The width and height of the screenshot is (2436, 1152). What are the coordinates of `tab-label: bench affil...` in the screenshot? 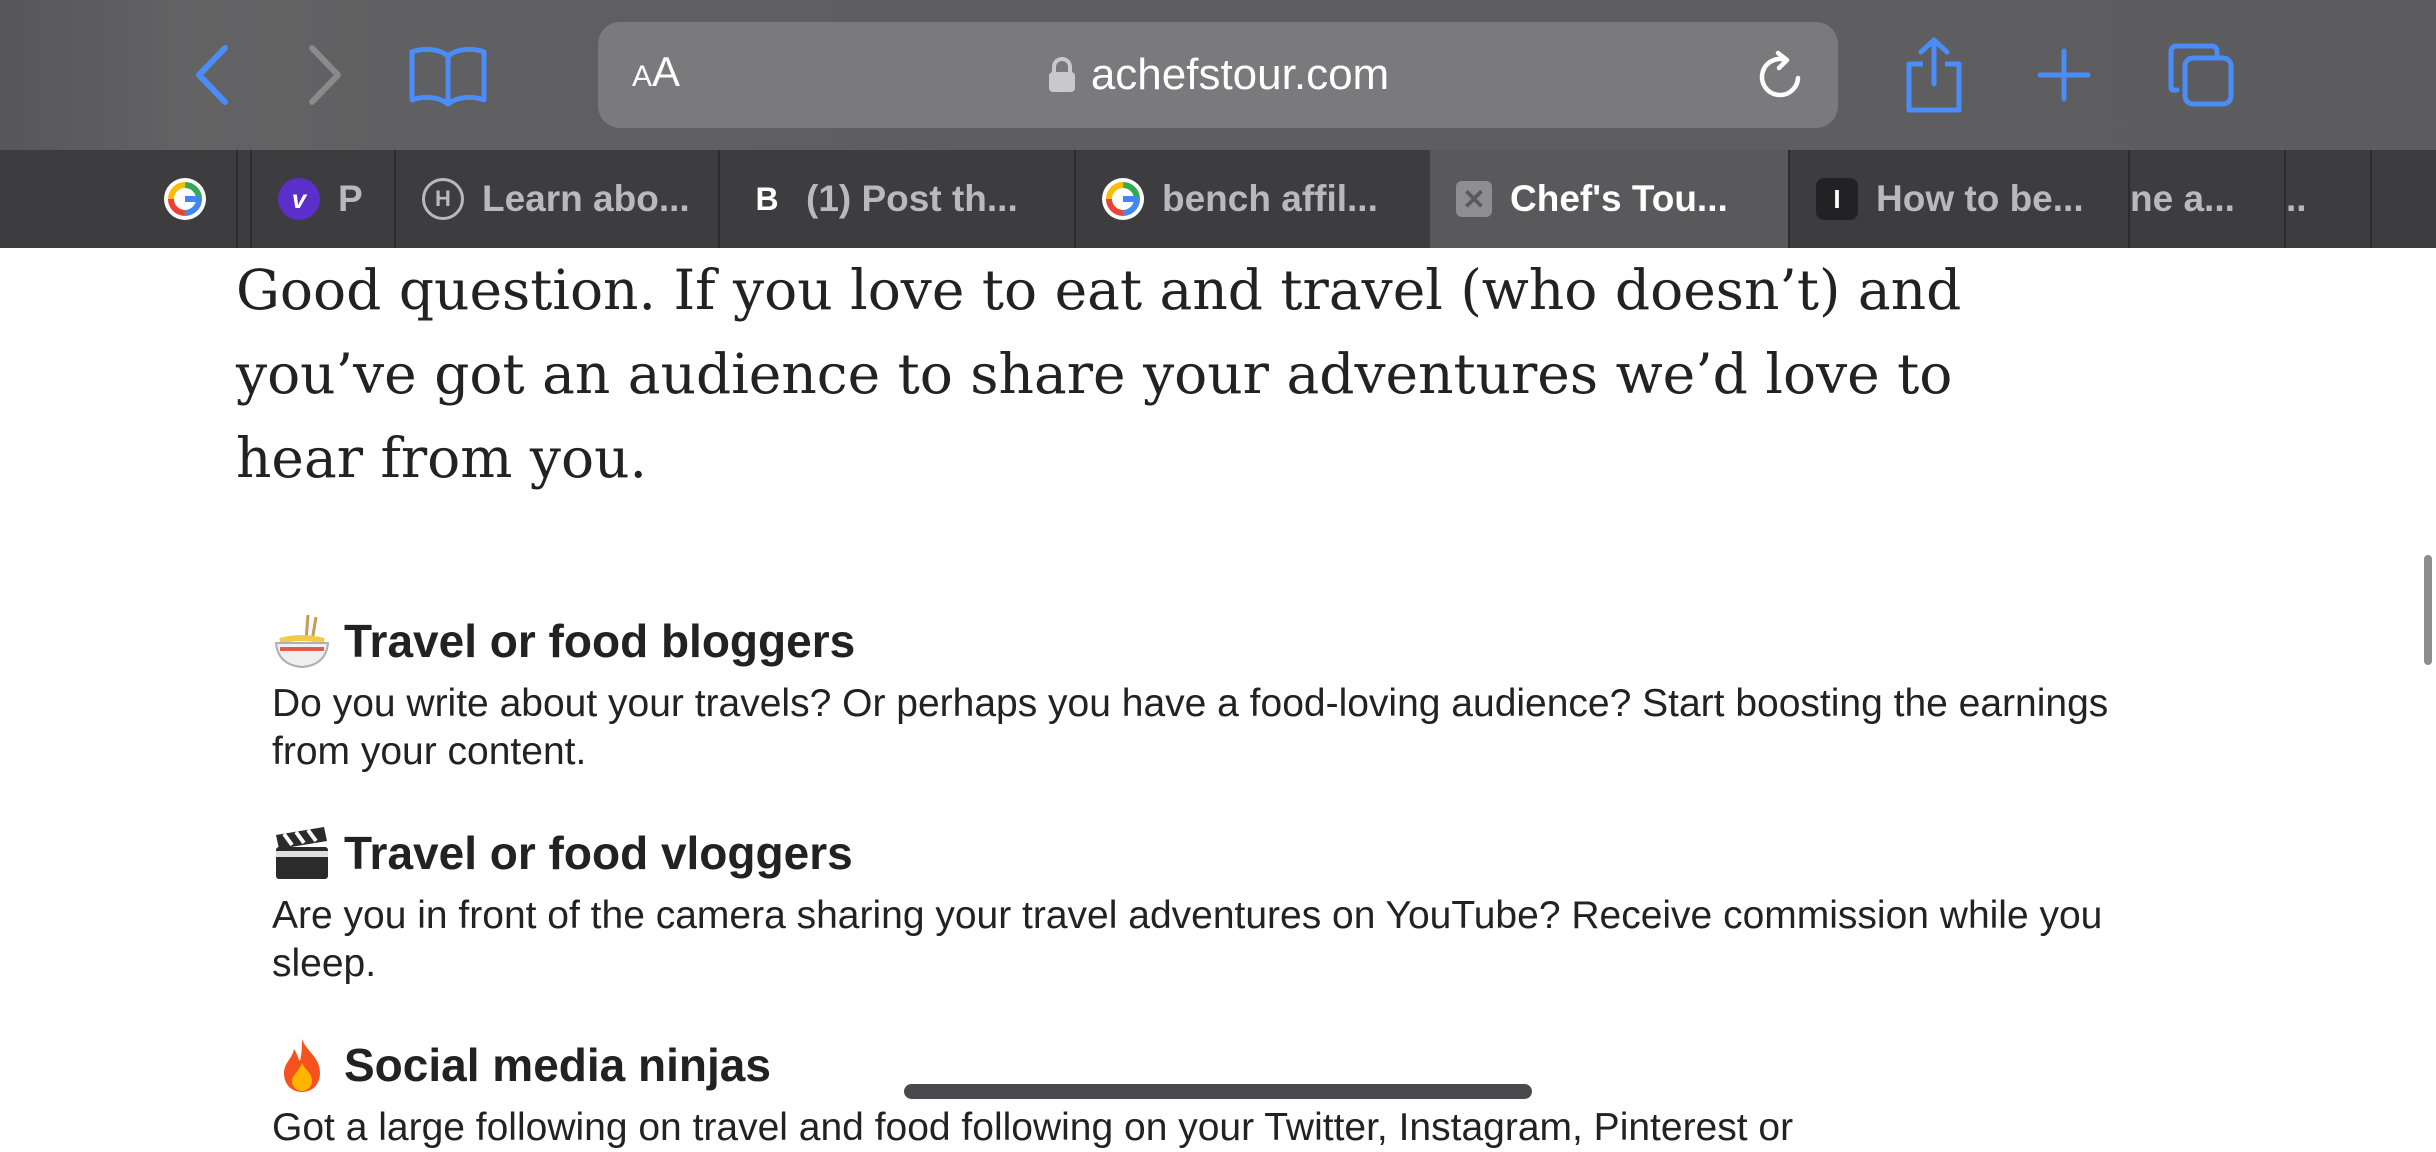 It's located at (1270, 198).